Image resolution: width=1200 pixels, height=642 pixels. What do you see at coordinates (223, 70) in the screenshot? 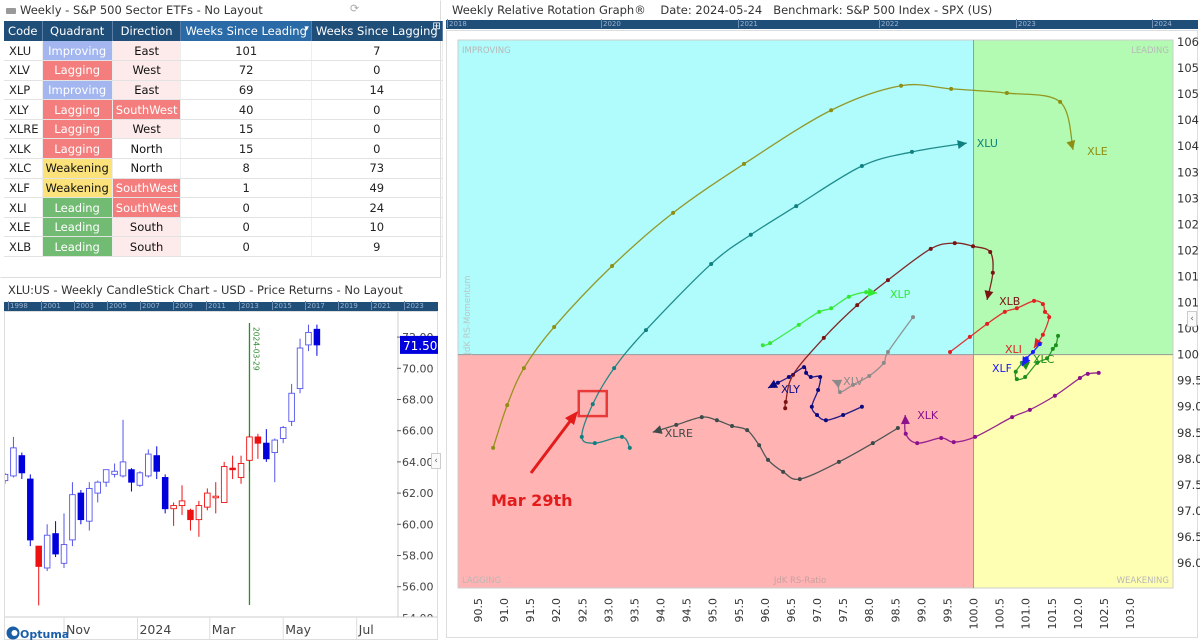
I see `table-row: XLV Lagging West 72 0` at bounding box center [223, 70].